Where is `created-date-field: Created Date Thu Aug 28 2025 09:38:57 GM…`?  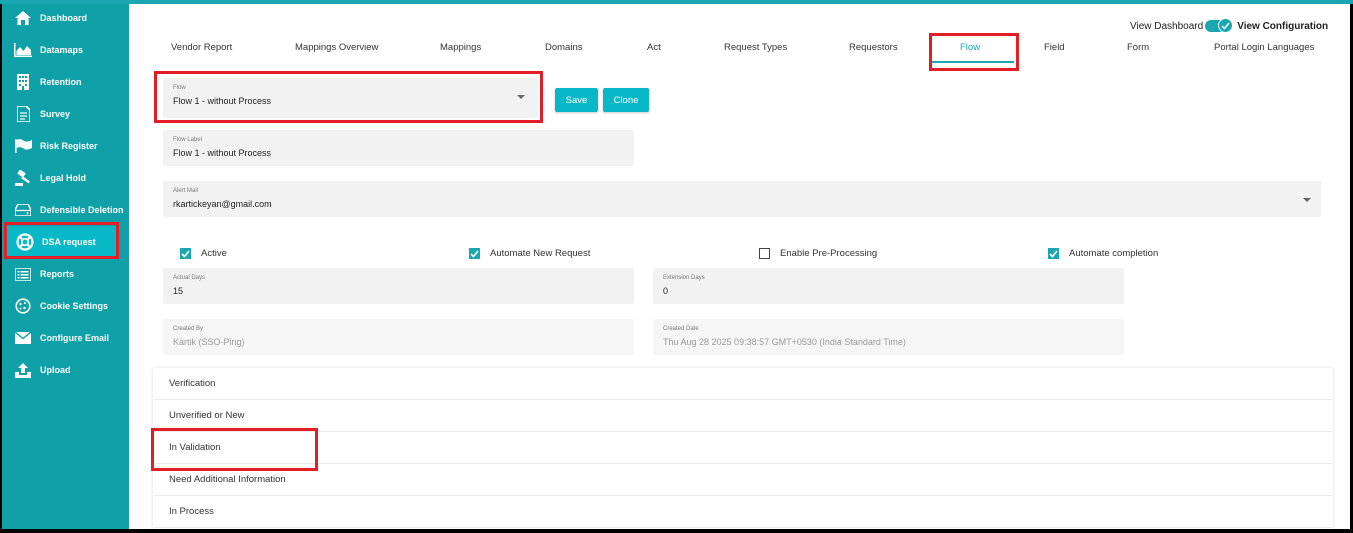
created-date-field: Created Date Thu Aug 28 2025 09:38:57 GM… is located at coordinates (888, 337).